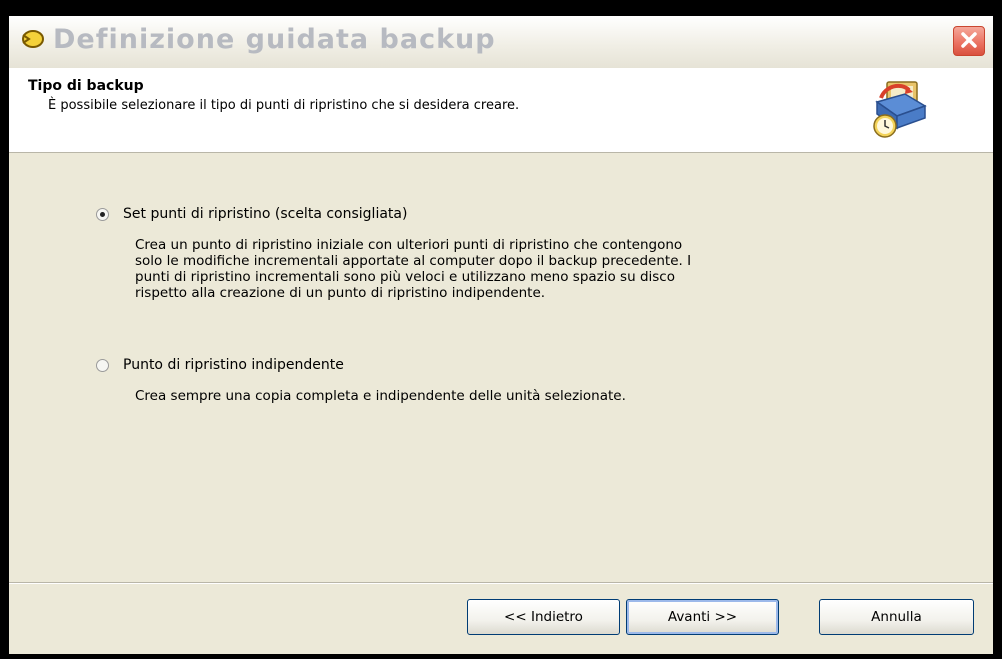  What do you see at coordinates (900, 109) in the screenshot?
I see `backup-clock-icon` at bounding box center [900, 109].